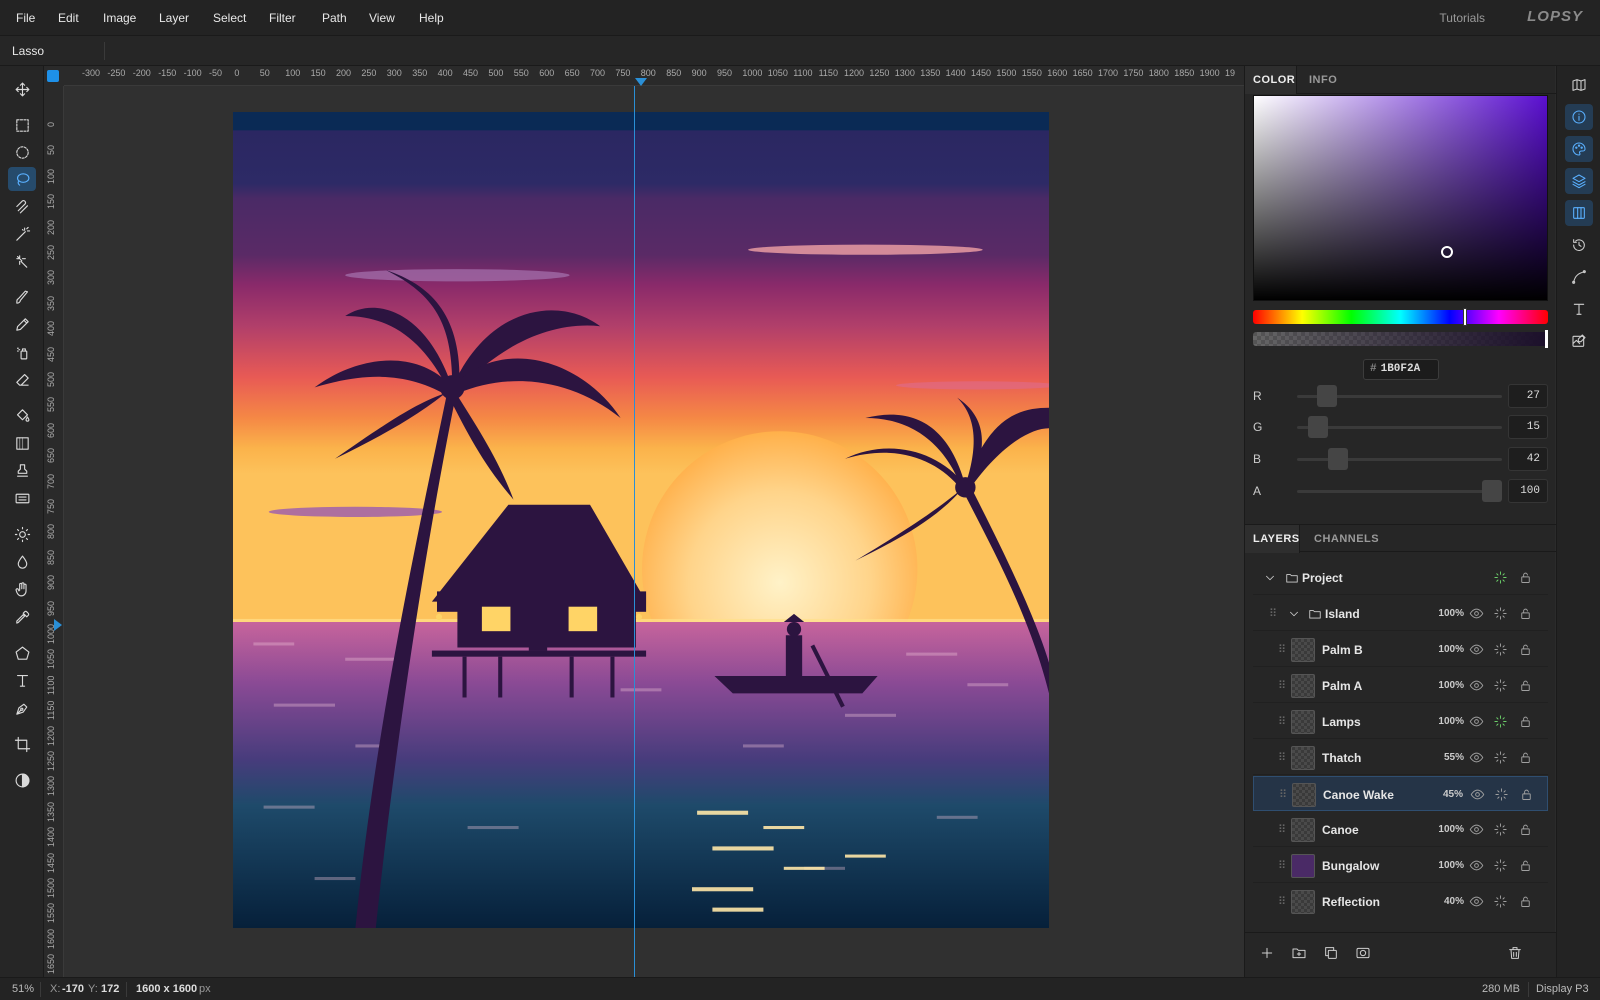 This screenshot has height=1000, width=1600. What do you see at coordinates (1579, 85) in the screenshot?
I see `navigator-button` at bounding box center [1579, 85].